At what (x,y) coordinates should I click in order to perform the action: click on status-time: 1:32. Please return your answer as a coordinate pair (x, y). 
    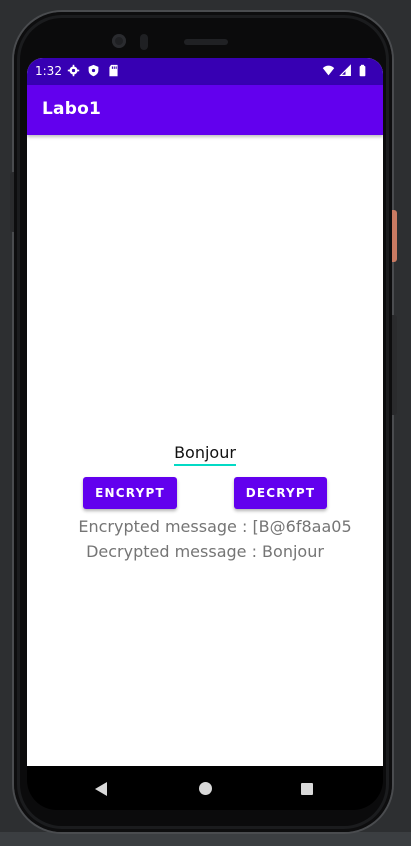
    Looking at the image, I should click on (48, 71).